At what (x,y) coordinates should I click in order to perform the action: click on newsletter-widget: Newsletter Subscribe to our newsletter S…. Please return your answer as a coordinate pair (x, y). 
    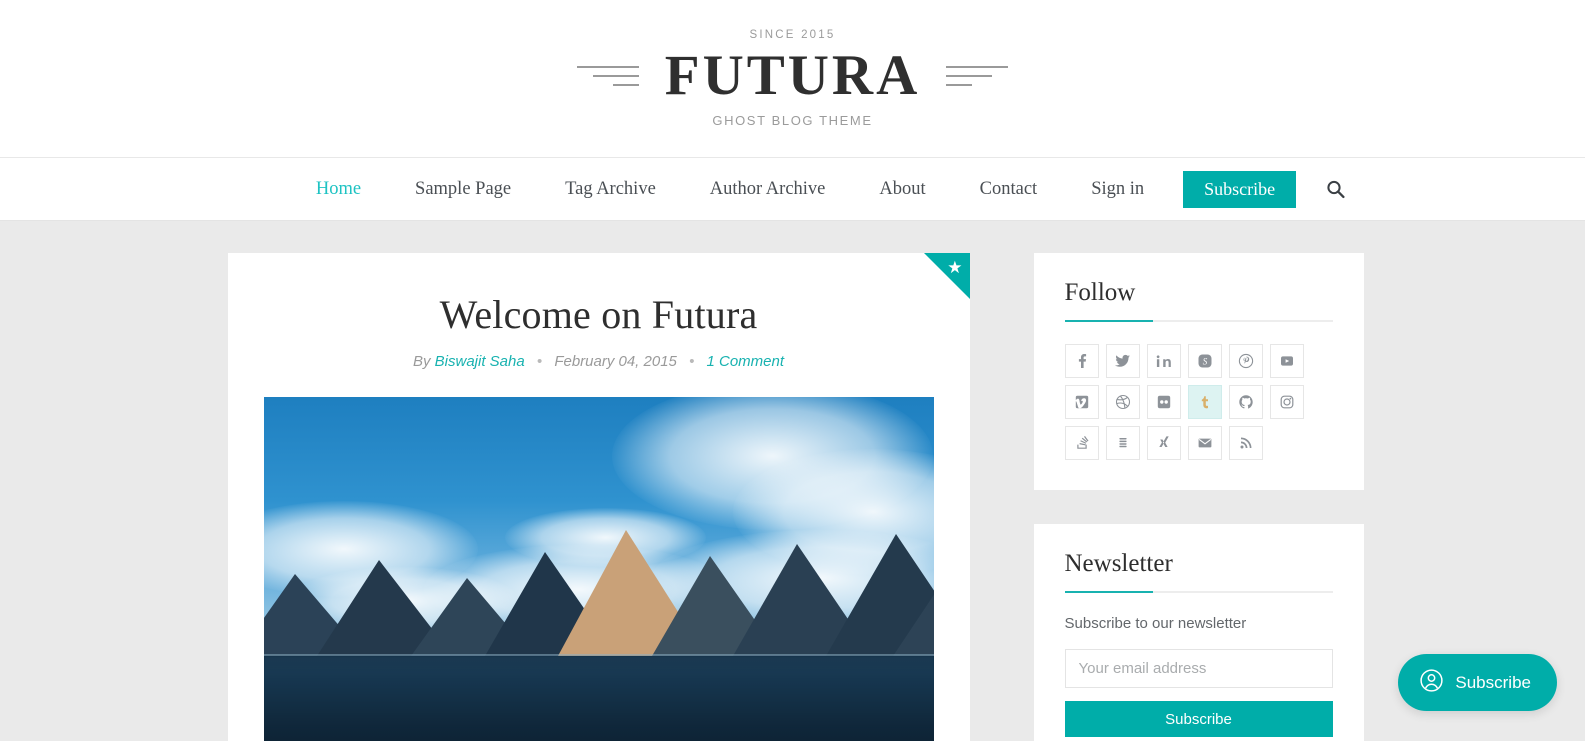
    Looking at the image, I should click on (1198, 632).